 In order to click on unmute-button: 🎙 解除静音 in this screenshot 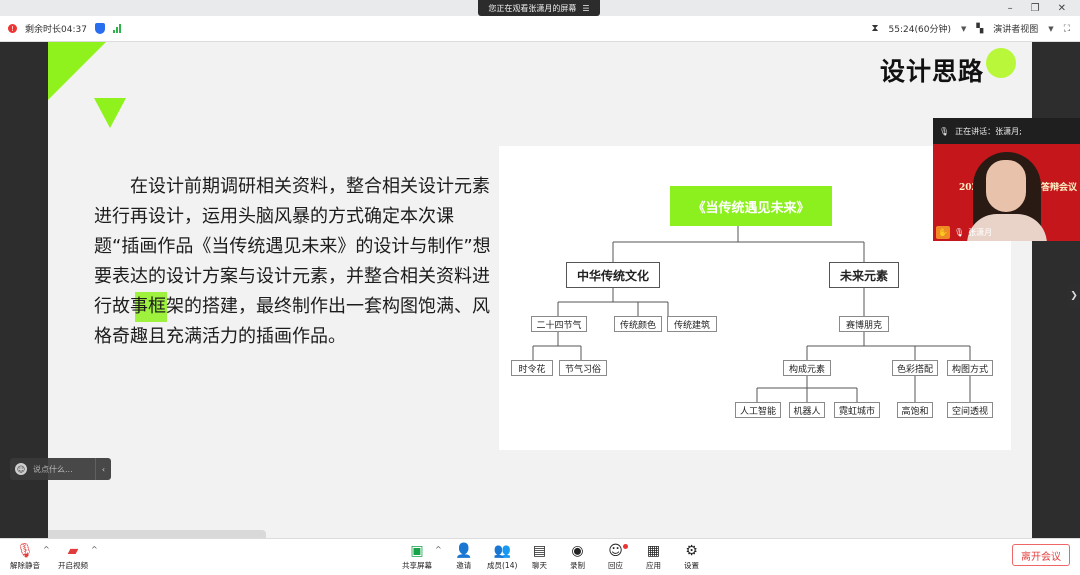, I will do `click(25, 556)`.